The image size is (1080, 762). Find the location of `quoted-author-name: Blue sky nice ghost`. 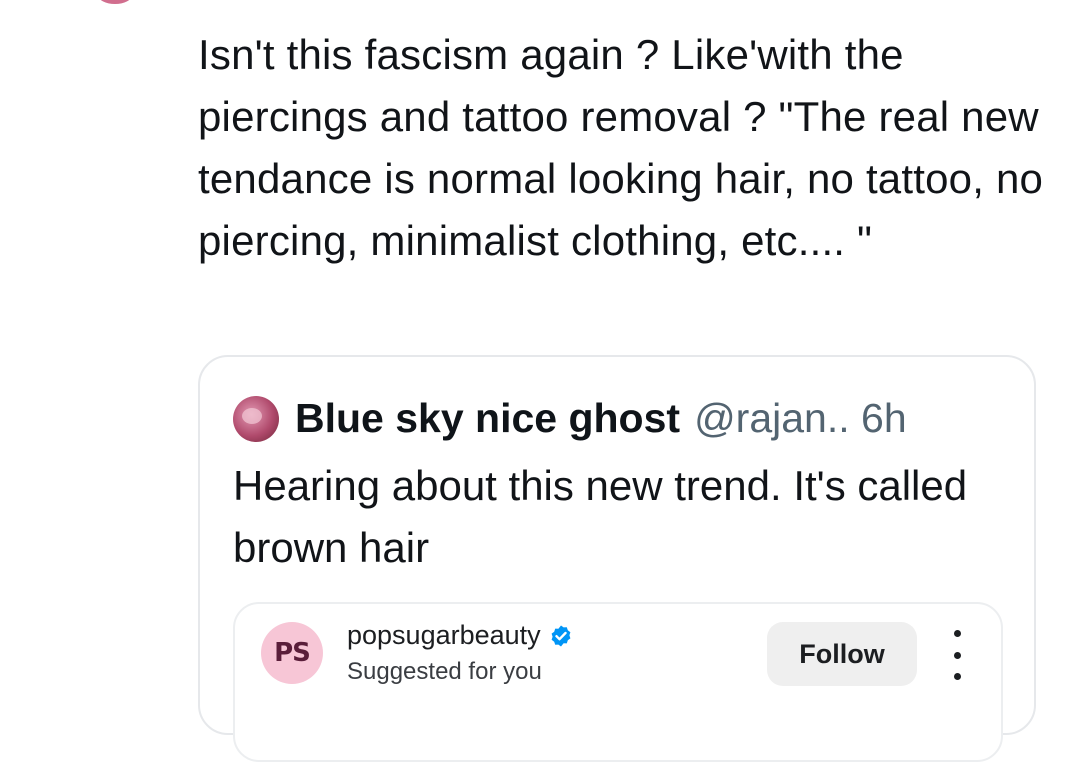

quoted-author-name: Blue sky nice ghost is located at coordinates (487, 418).